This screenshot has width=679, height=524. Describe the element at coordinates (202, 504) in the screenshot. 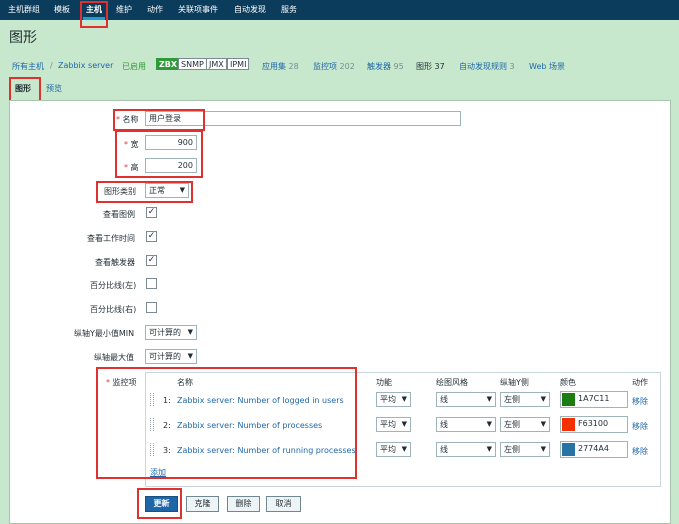

I see `clone-button: 克隆` at that location.